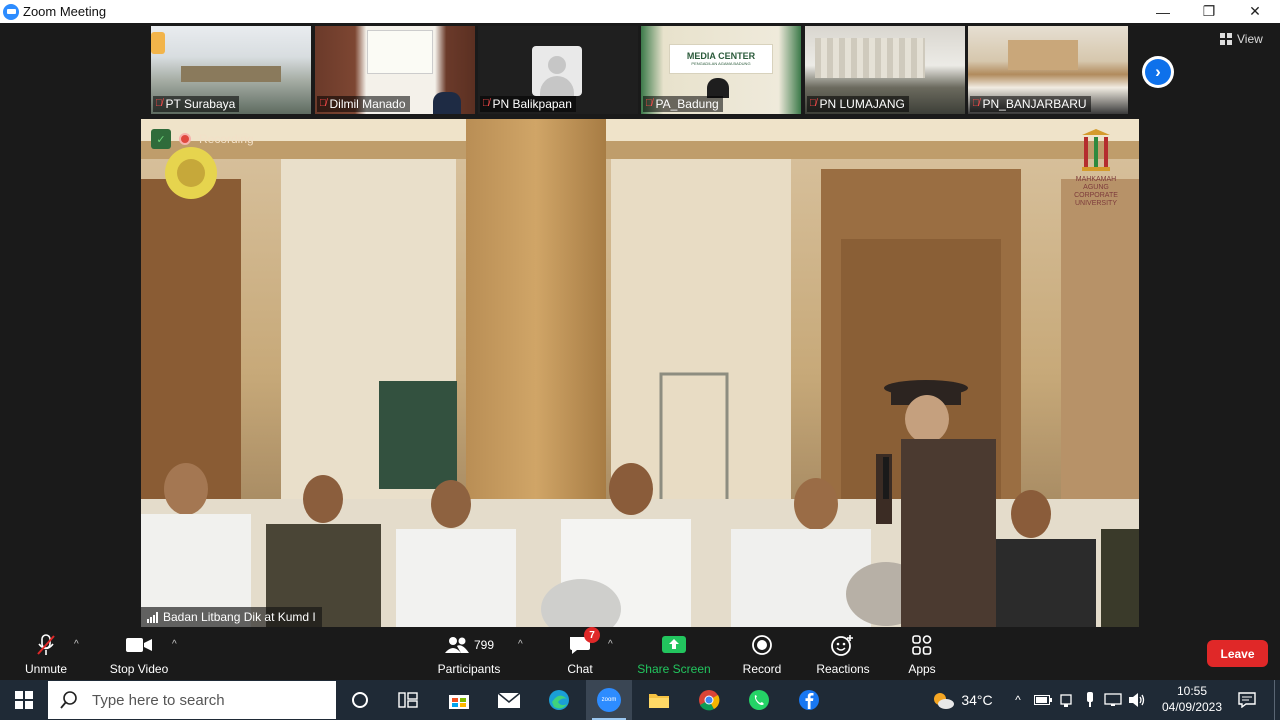  Describe the element at coordinates (161, 139) in the screenshot. I see `security-shield-icon: ✓` at that location.